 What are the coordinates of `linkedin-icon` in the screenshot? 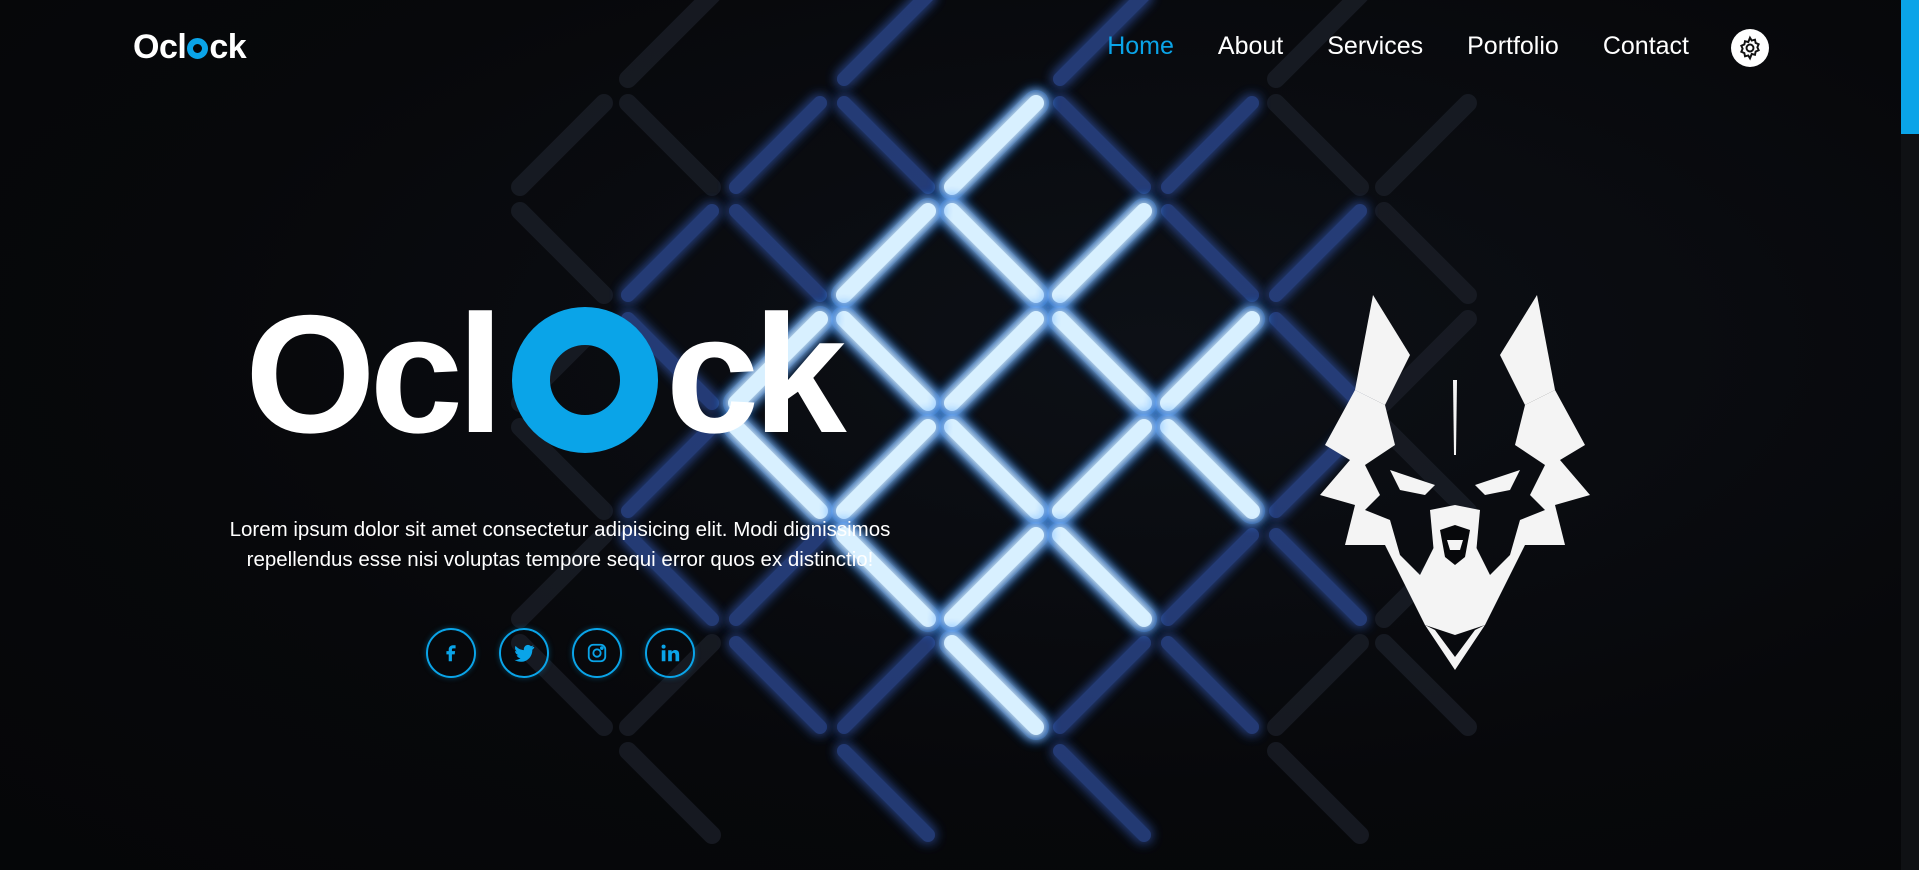 It's located at (670, 653).